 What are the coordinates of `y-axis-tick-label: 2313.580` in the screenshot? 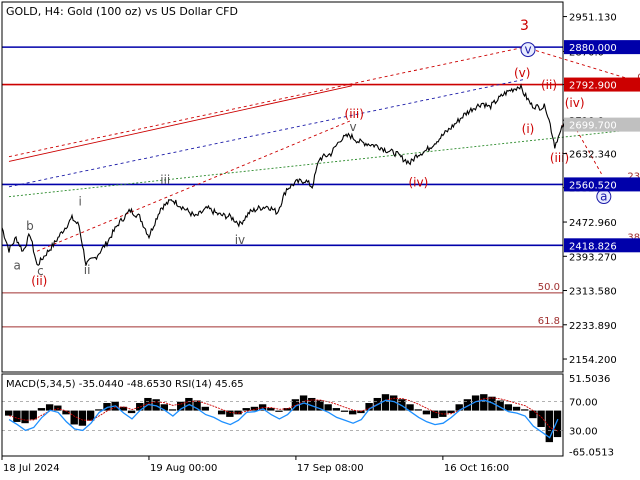 It's located at (593, 292).